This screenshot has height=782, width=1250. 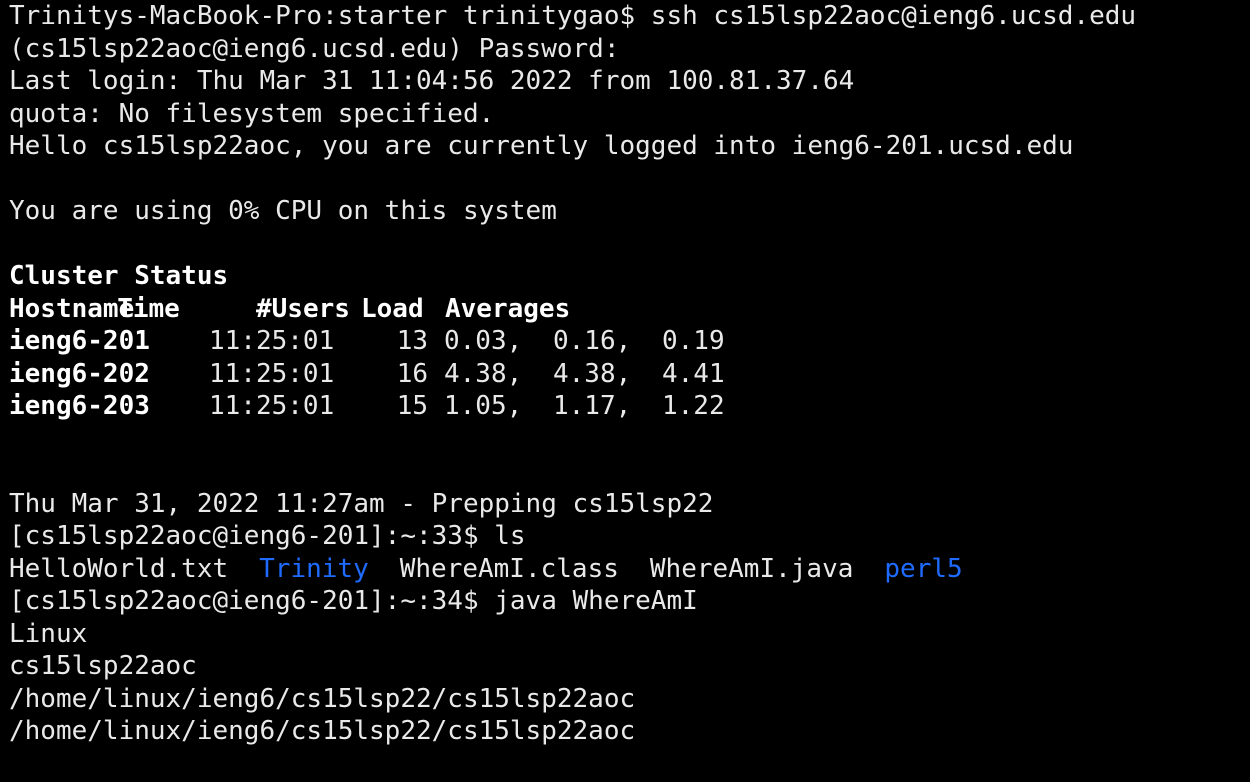 I want to click on cluster-row: ieng6-202 11:25:01 16 4.38, 4.38, 4.41, so click(x=629, y=374).